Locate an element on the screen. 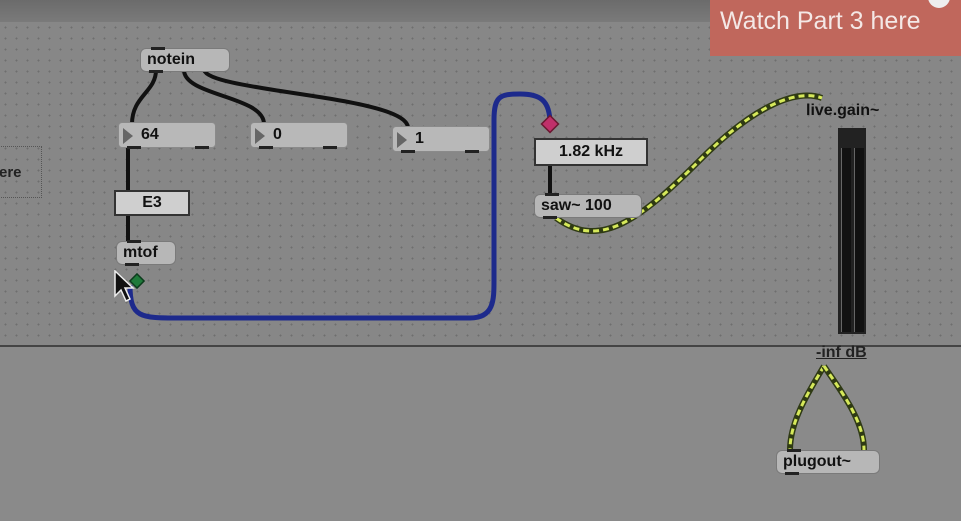 This screenshot has width=961, height=521. mtof-object: mtof is located at coordinates (146, 253).